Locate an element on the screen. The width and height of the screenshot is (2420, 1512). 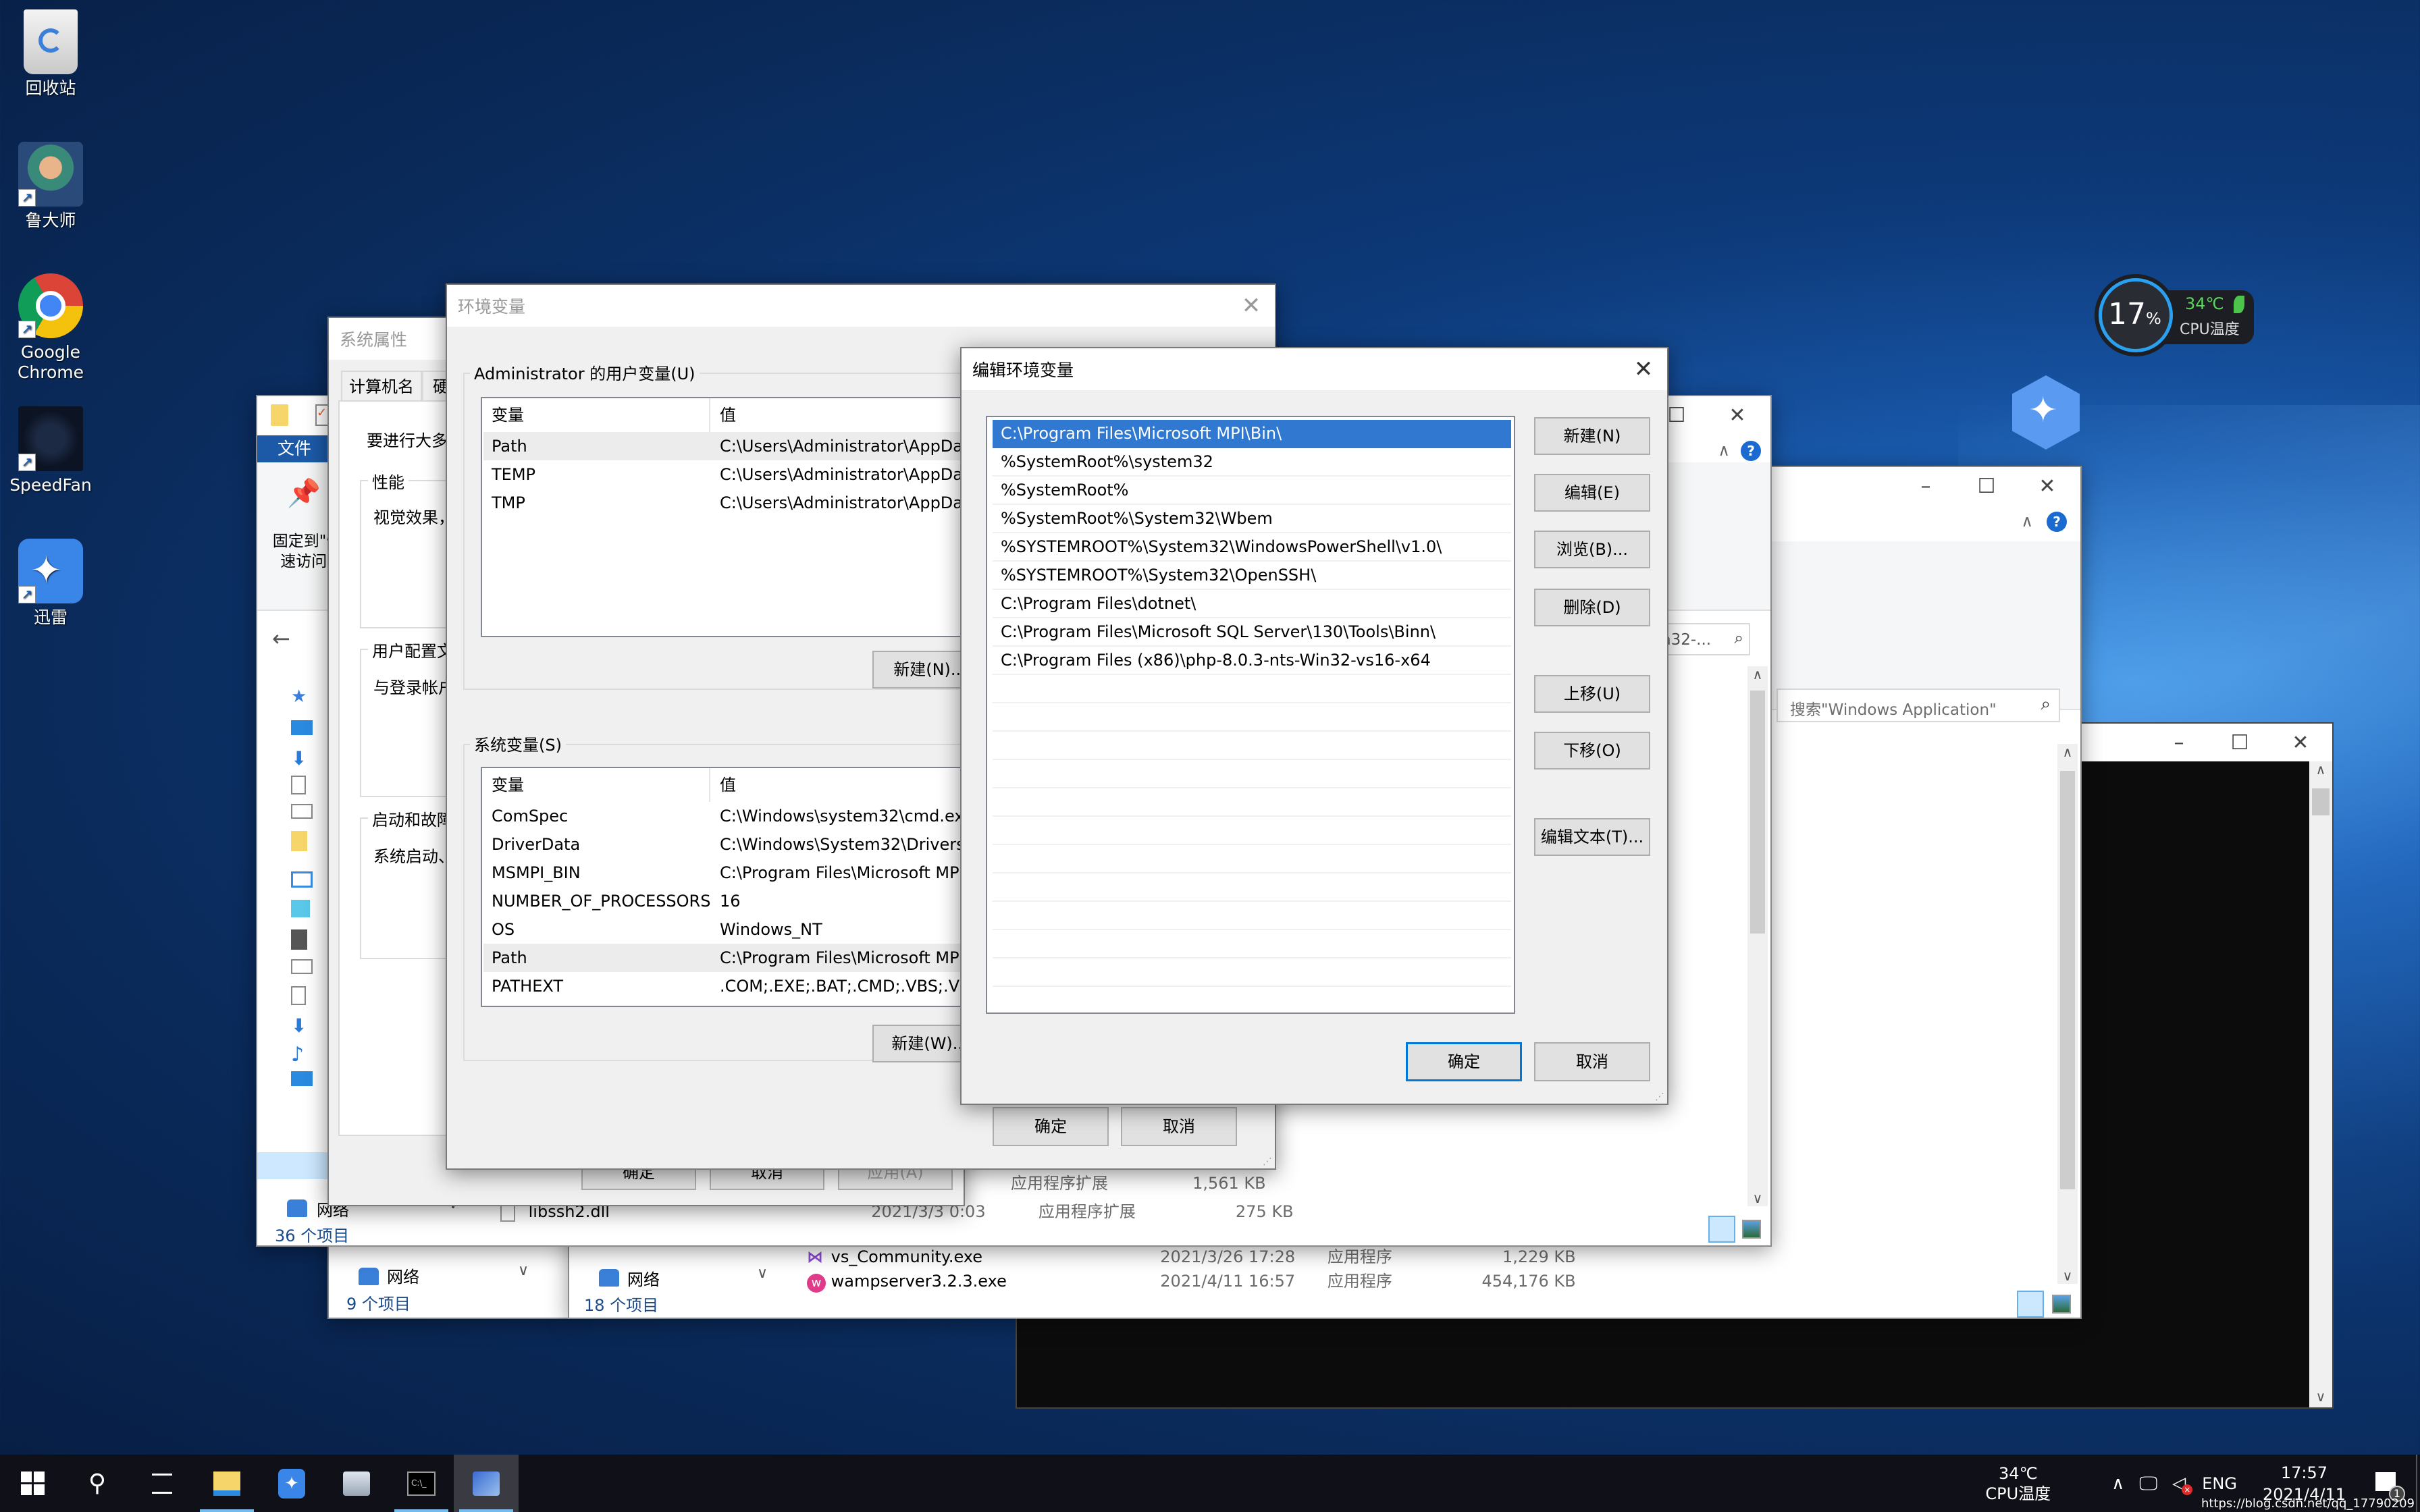
taskbar-performance-monitor is located at coordinates (356, 1484).